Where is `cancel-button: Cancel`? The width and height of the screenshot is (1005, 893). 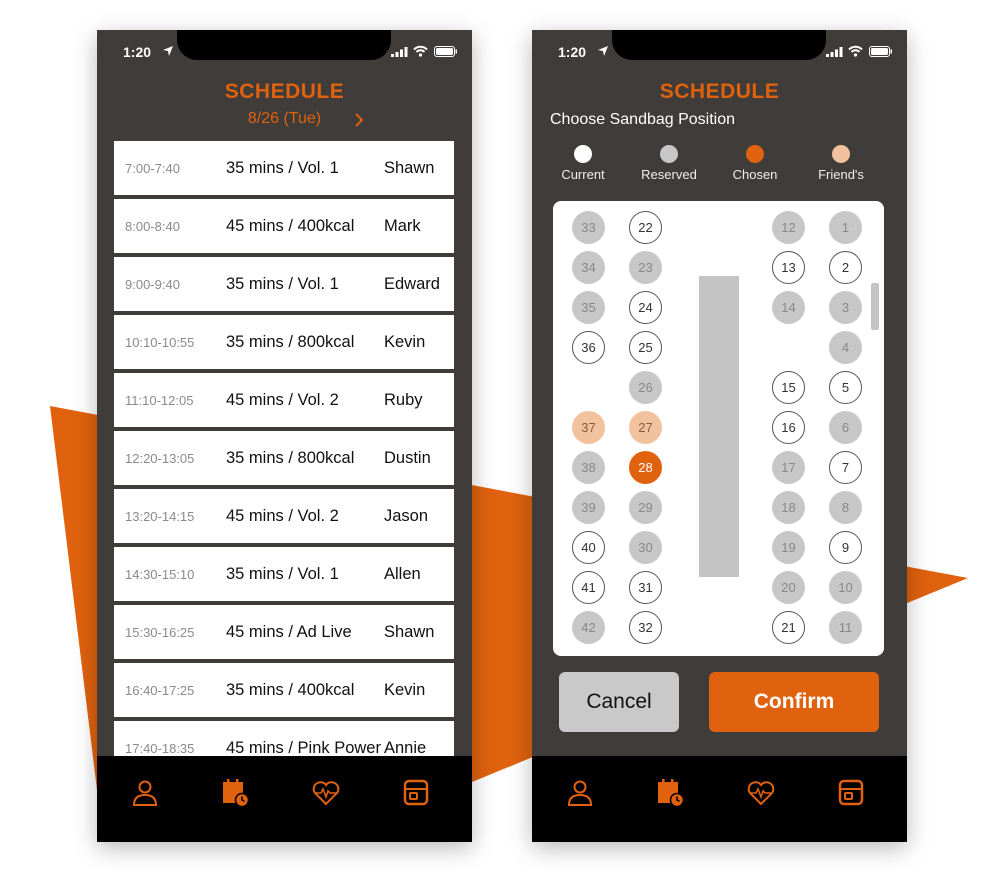
cancel-button: Cancel is located at coordinates (619, 702).